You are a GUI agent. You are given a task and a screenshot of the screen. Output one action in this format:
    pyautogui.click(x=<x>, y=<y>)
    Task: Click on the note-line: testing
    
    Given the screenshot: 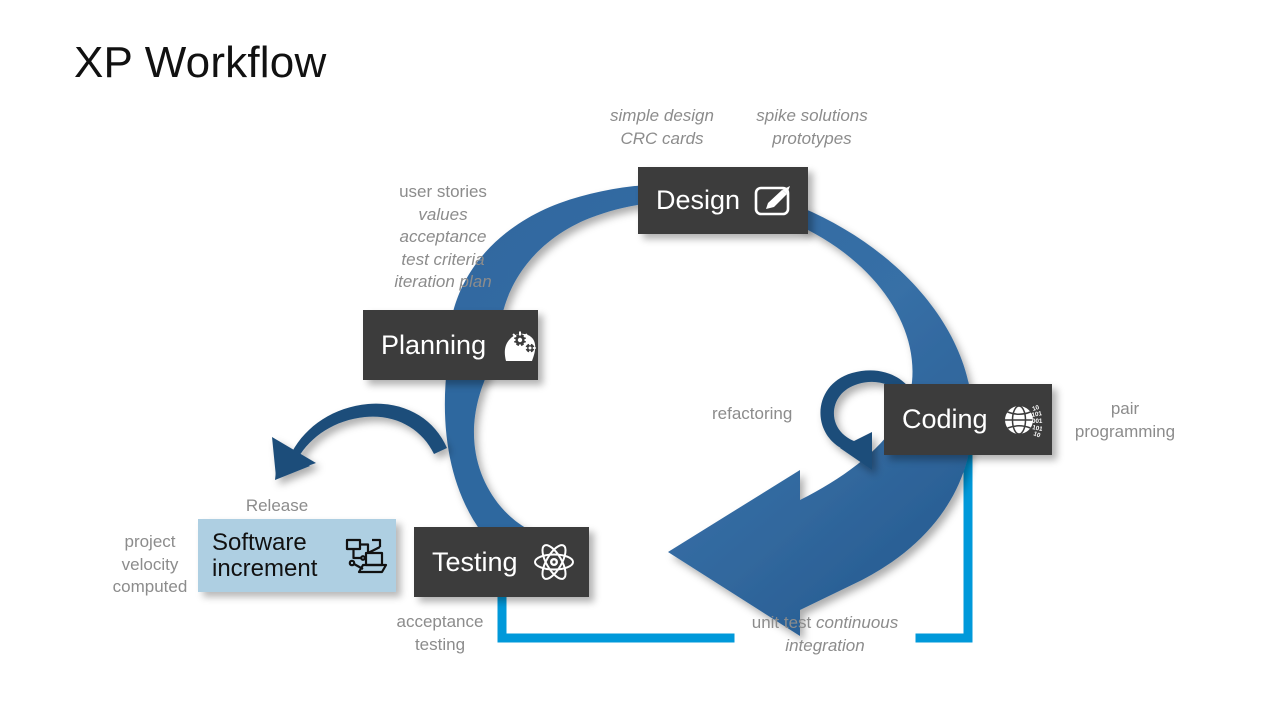 What is the action you would take?
    pyautogui.click(x=440, y=644)
    